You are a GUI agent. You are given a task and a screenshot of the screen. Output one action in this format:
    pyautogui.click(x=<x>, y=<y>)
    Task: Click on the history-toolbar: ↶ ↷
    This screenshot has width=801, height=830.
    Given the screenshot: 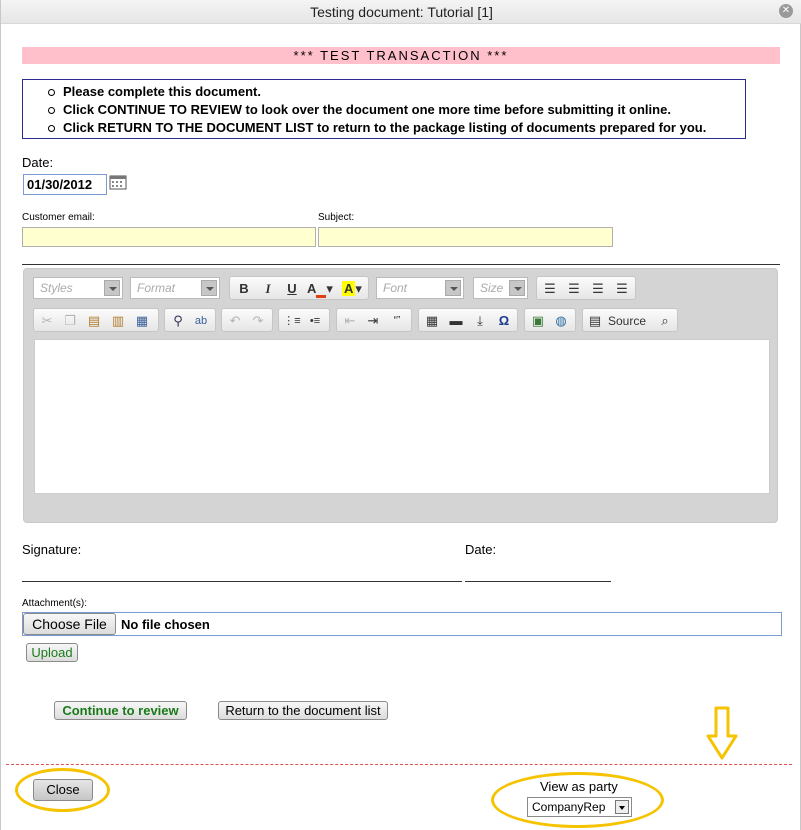 What is the action you would take?
    pyautogui.click(x=247, y=320)
    